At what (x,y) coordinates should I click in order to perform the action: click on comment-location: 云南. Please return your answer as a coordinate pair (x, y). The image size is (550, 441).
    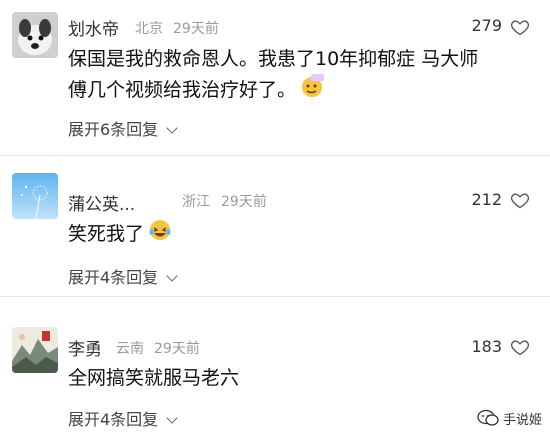
    Looking at the image, I should click on (130, 349).